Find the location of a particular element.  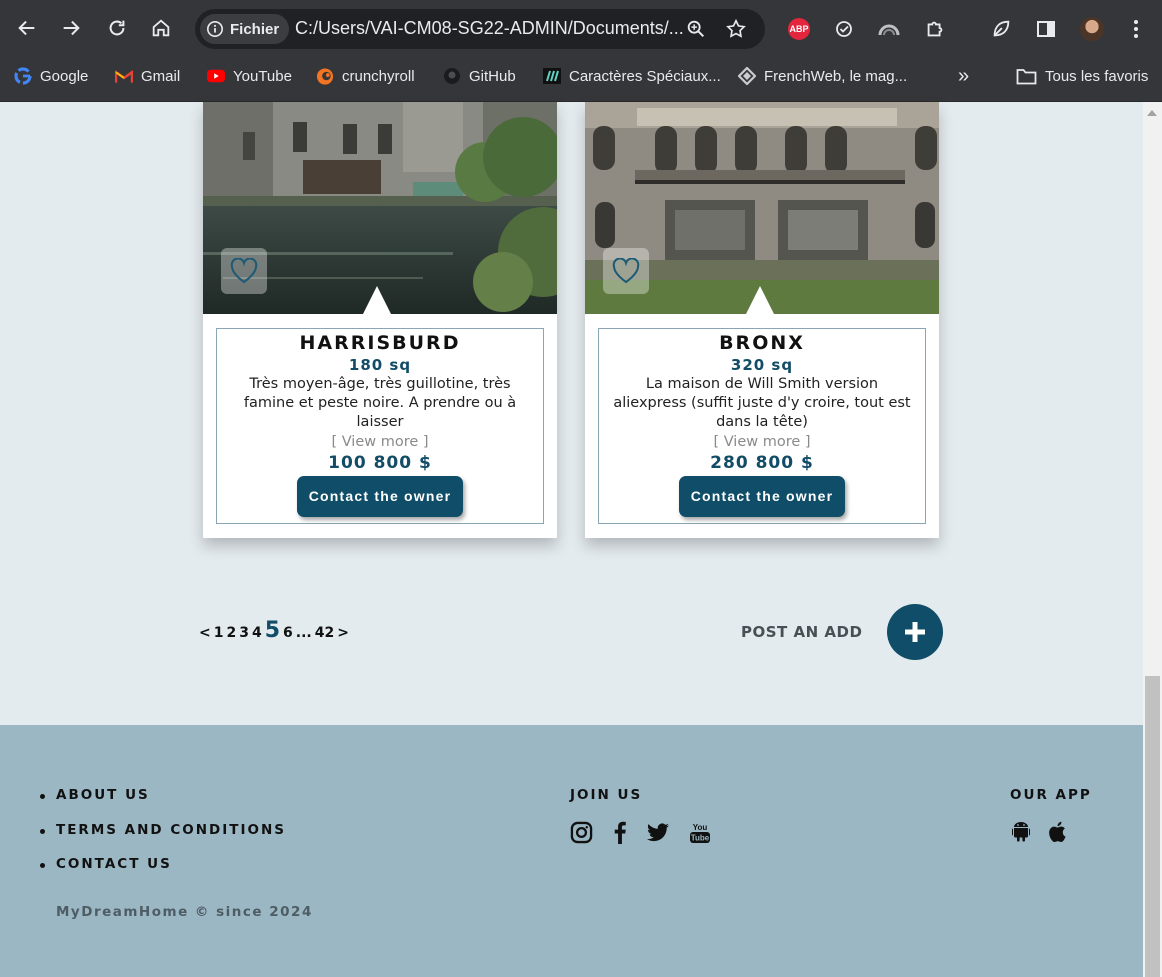

arrow-right-icon is located at coordinates (71, 28).